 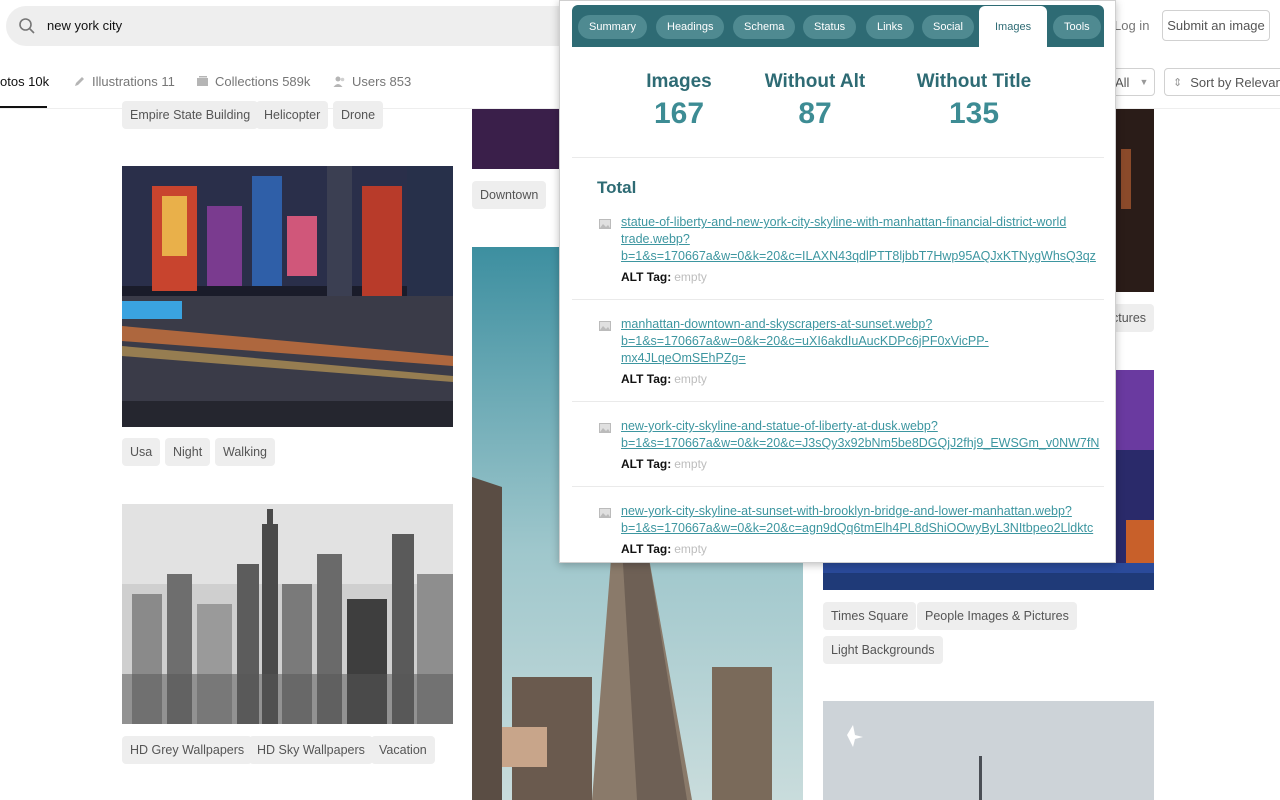 I want to click on license-filter: All ▼, so click(x=1132, y=82).